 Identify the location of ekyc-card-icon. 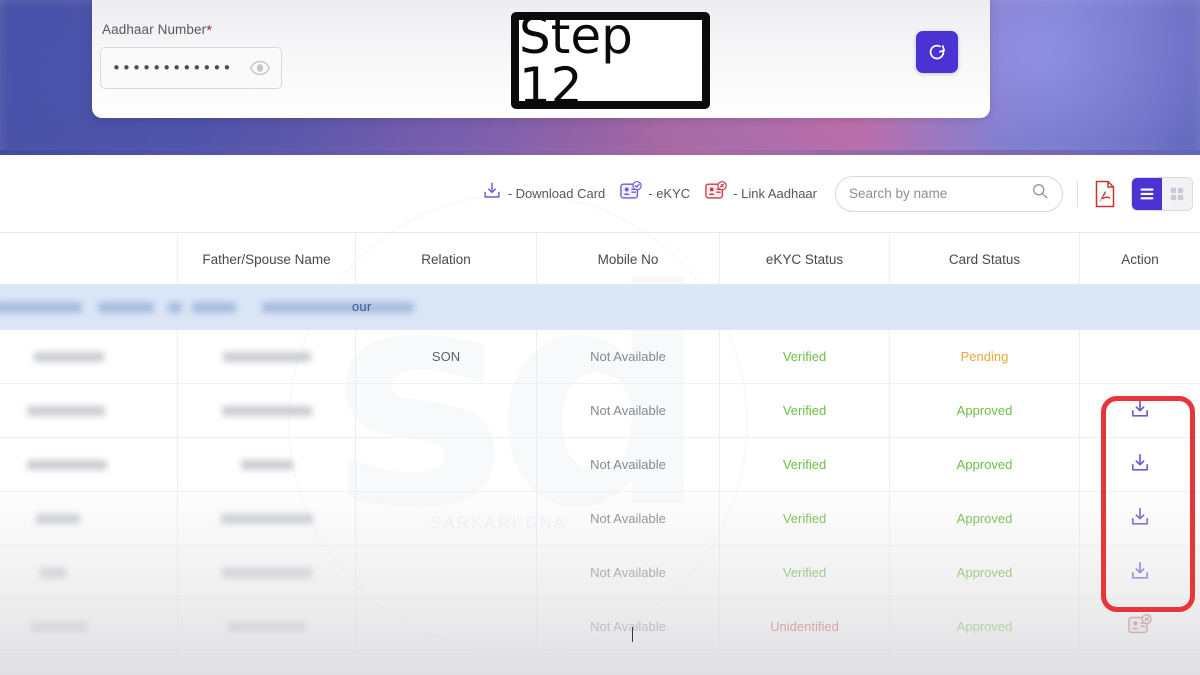
(631, 193).